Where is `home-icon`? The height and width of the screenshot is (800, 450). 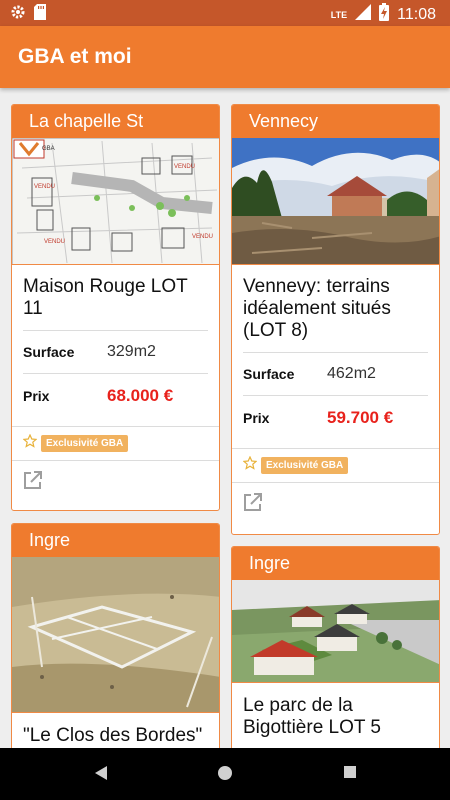 home-icon is located at coordinates (225, 775).